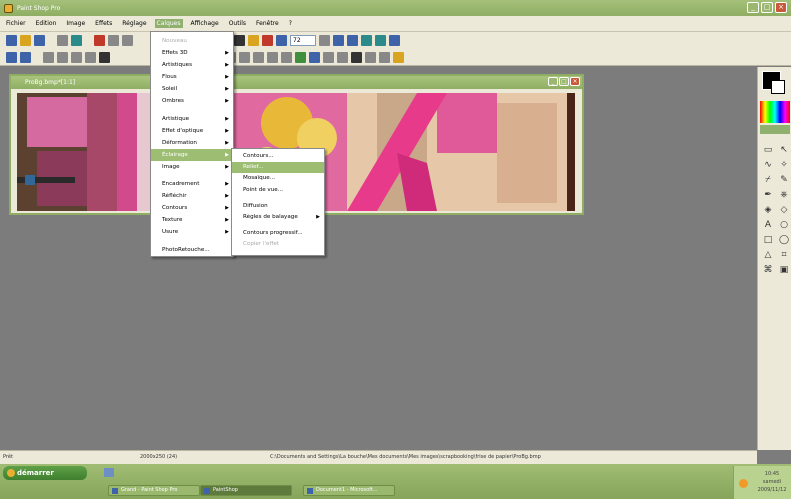 This screenshot has width=791, height=499. Describe the element at coordinates (768, 240) in the screenshot. I see `rectangle-tool-icon: □` at that location.